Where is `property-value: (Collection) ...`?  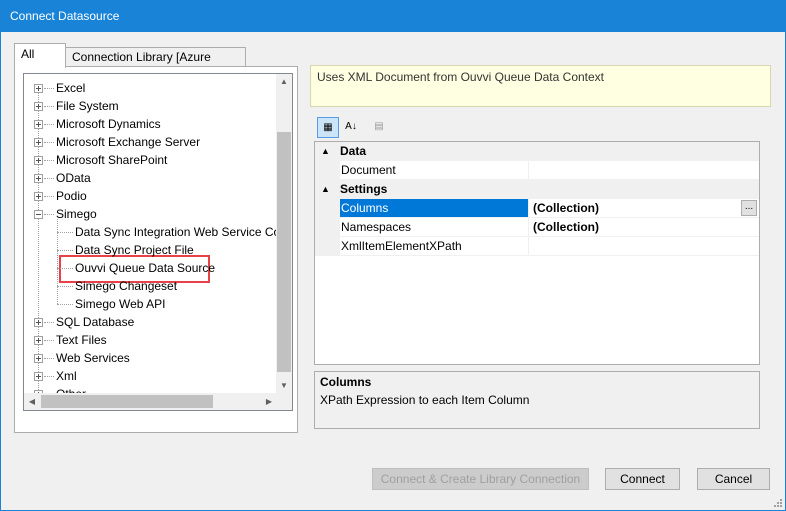 property-value: (Collection) ... is located at coordinates (644, 208).